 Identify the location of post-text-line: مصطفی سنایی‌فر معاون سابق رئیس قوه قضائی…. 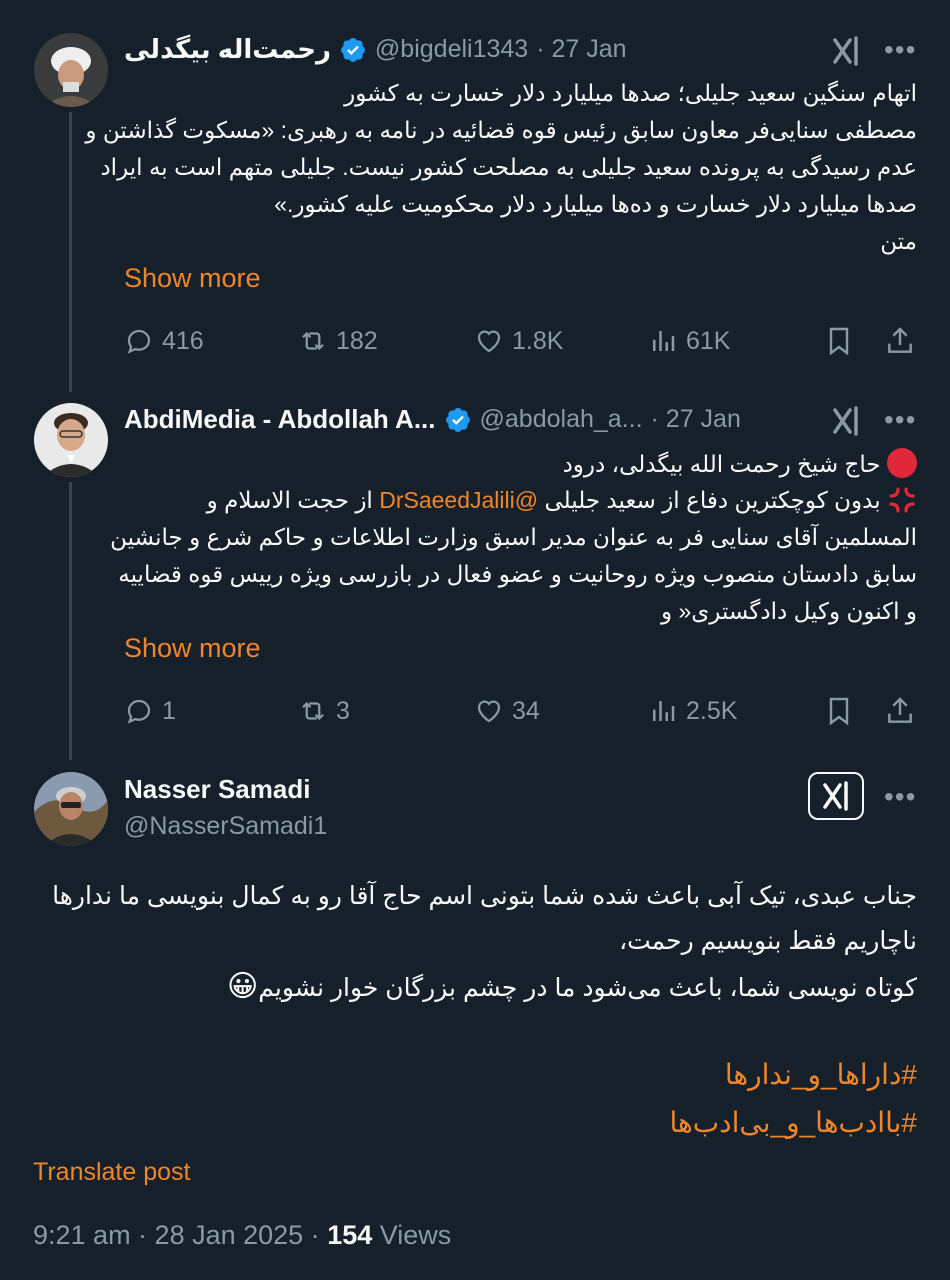
(501, 130).